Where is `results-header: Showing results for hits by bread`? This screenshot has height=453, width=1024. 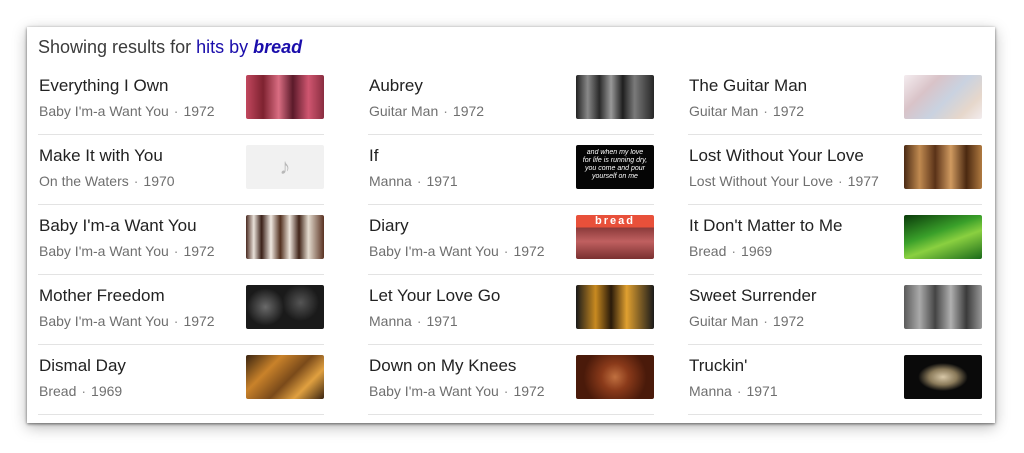
results-header: Showing results for hits by bread is located at coordinates (170, 47).